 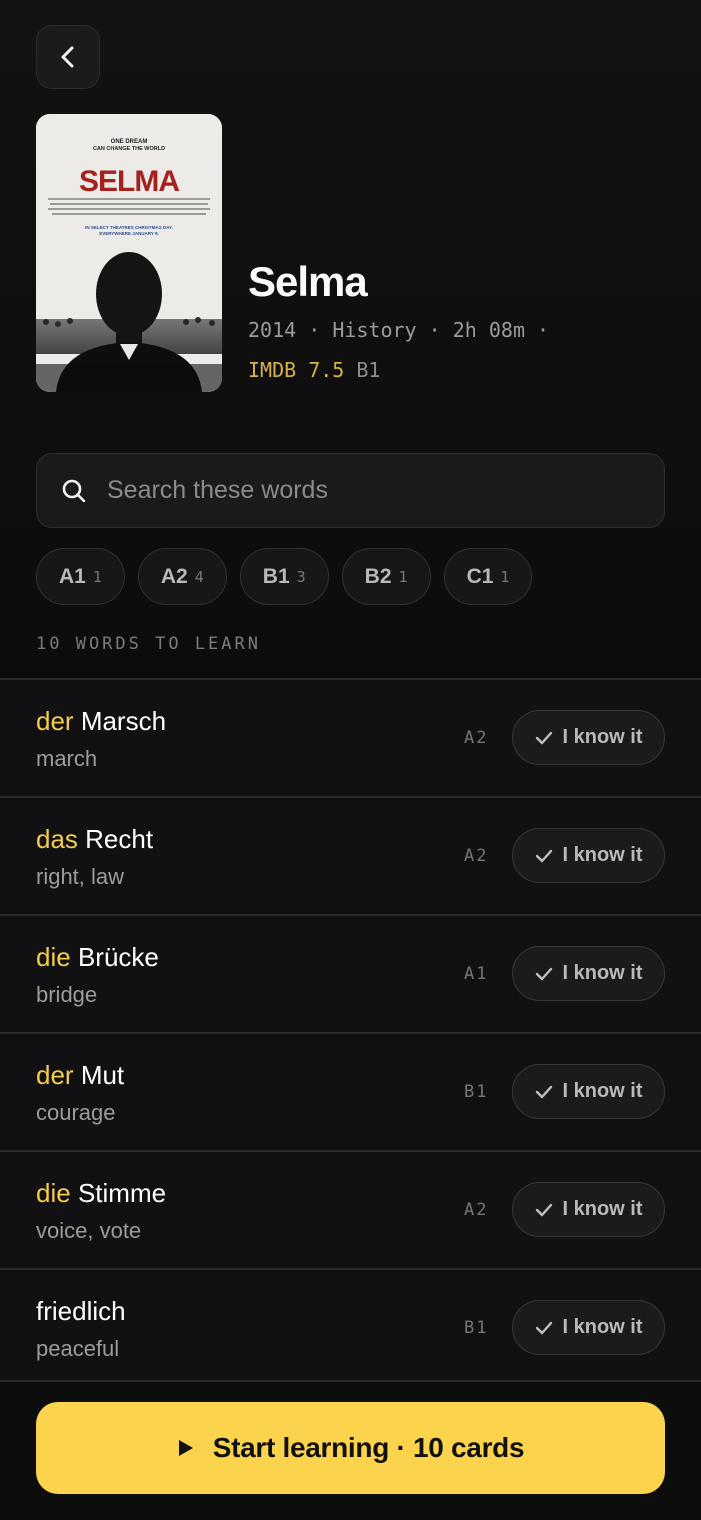 I want to click on word: friedlich, so click(x=81, y=1311).